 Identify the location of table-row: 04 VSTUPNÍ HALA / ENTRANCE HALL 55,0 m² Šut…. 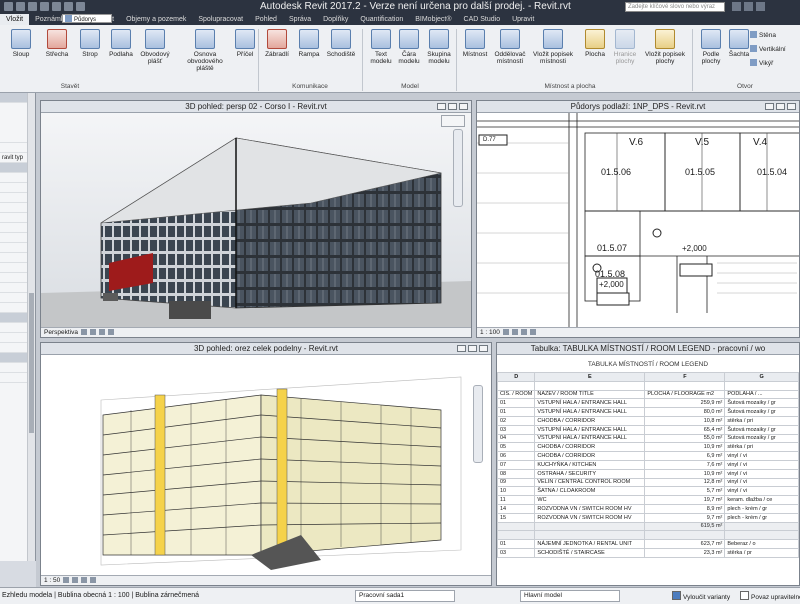
(648, 438).